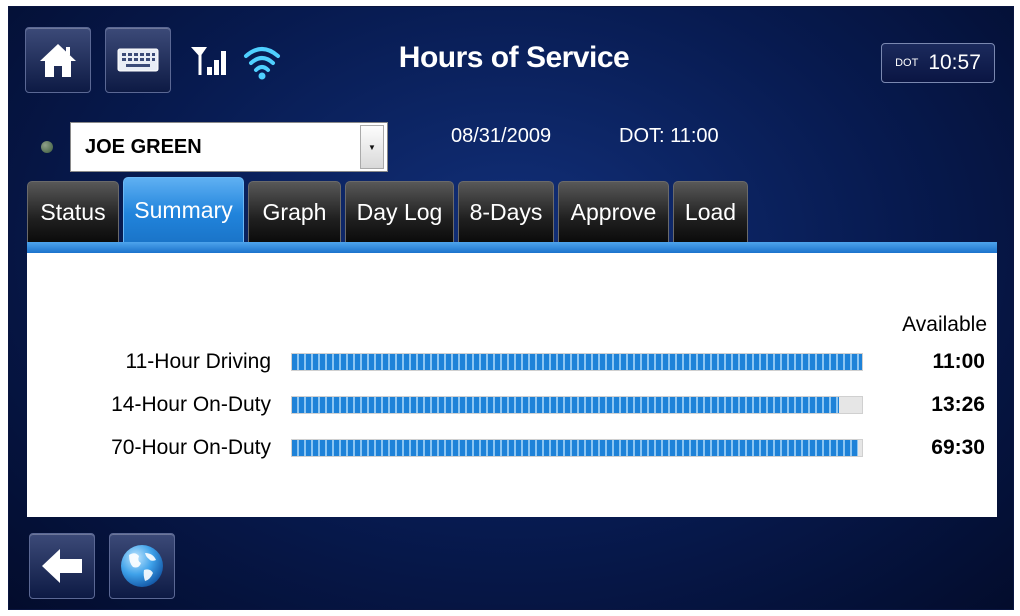 This screenshot has width=1020, height=616. Describe the element at coordinates (294, 212) in the screenshot. I see `tab-graph: Graph` at that location.